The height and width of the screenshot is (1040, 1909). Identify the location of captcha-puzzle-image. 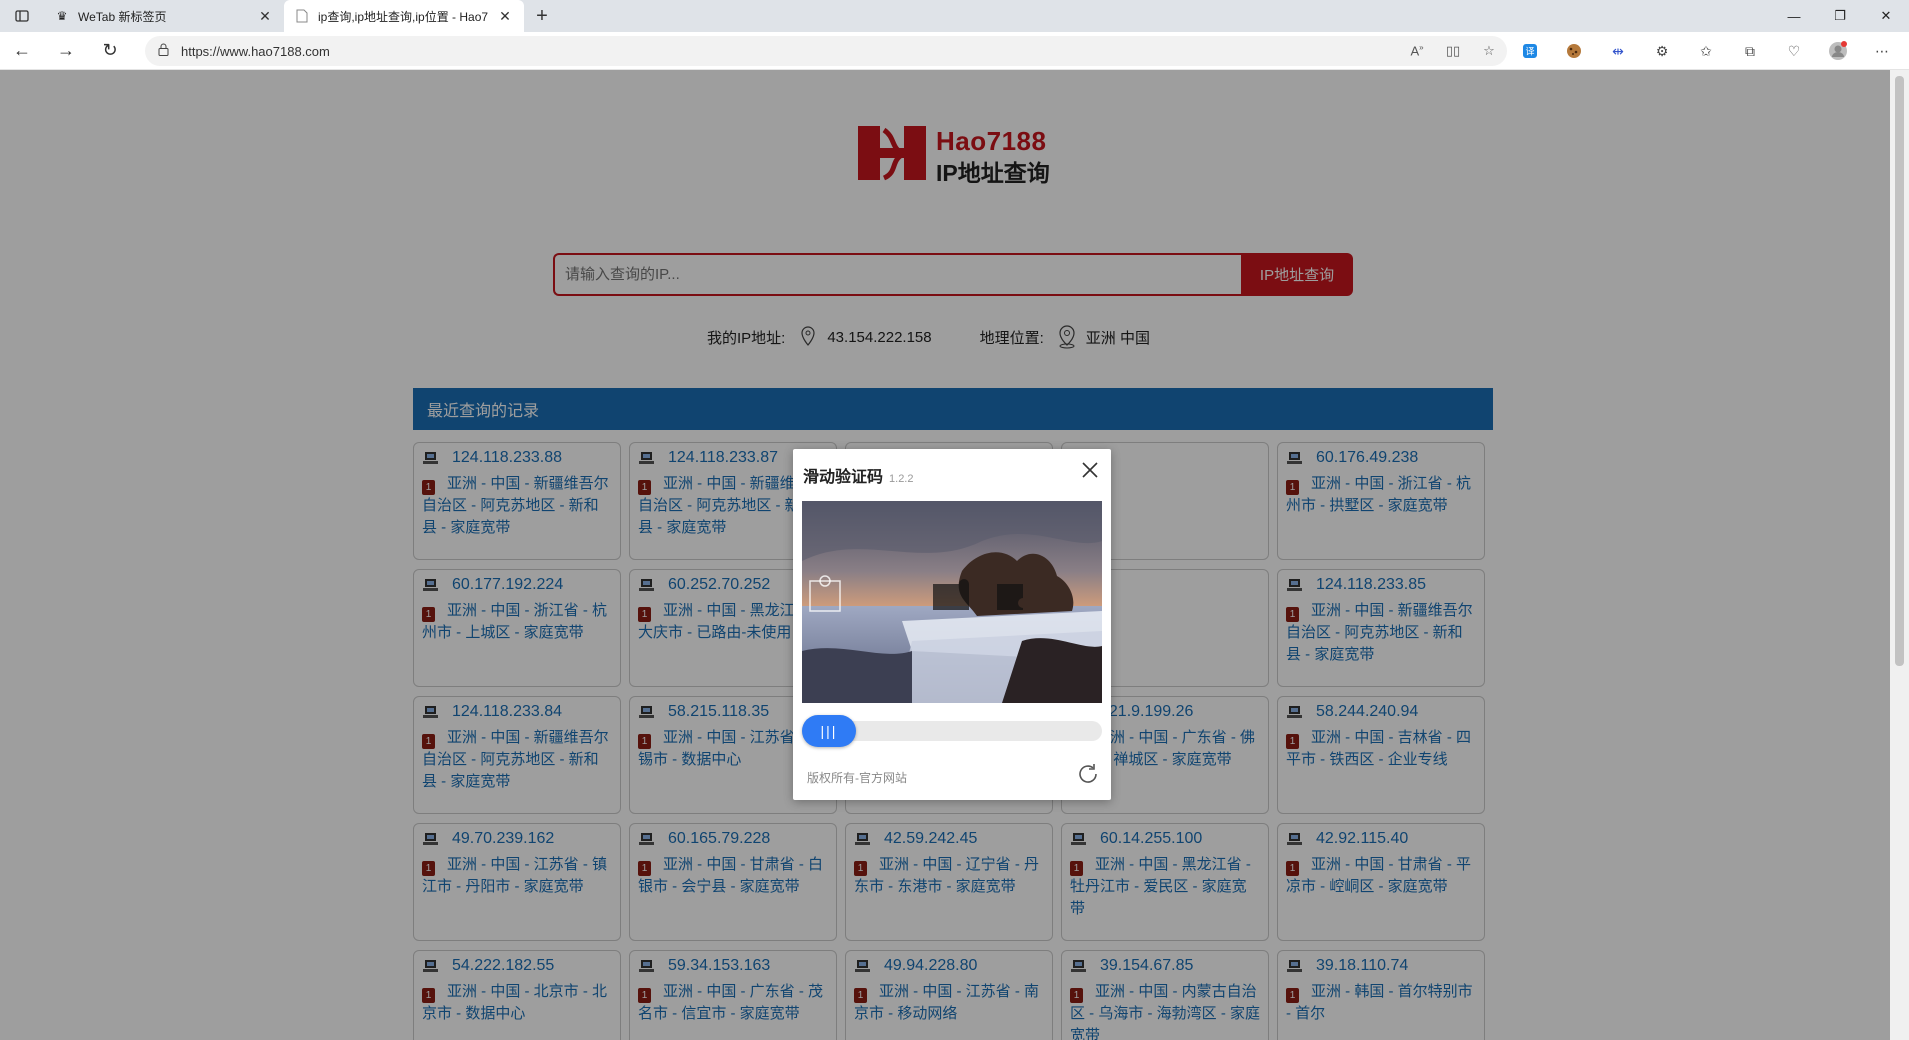
(952, 602).